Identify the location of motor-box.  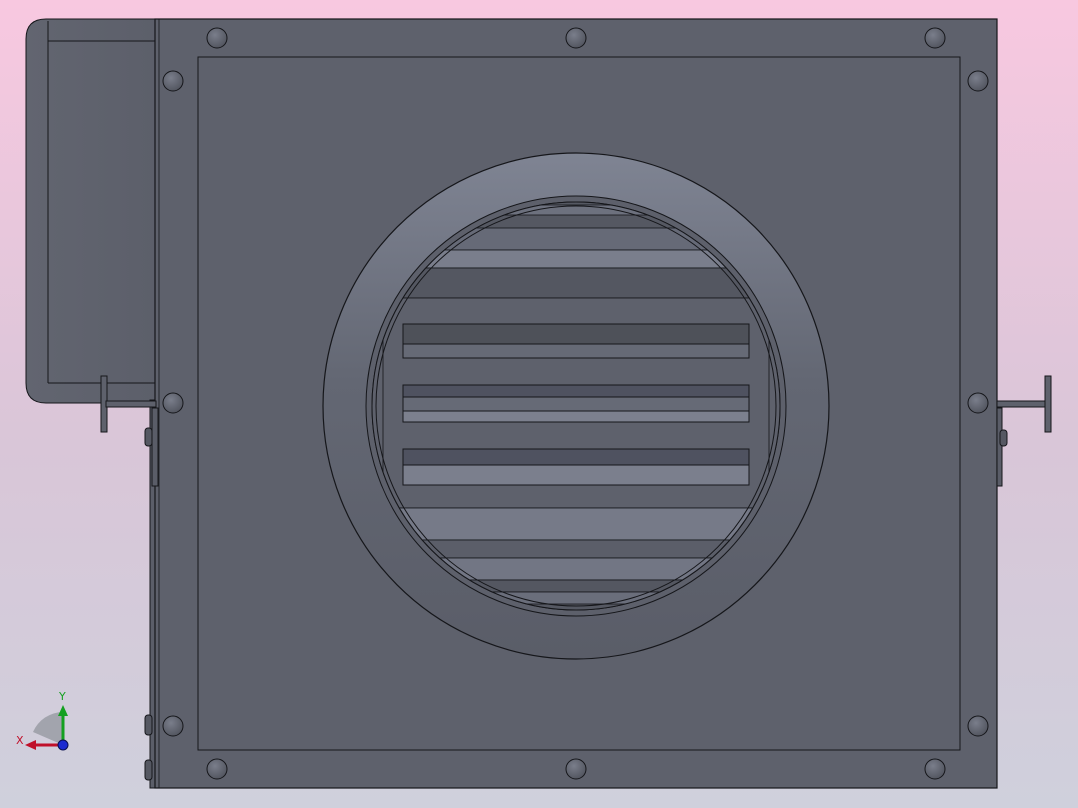
(91, 211).